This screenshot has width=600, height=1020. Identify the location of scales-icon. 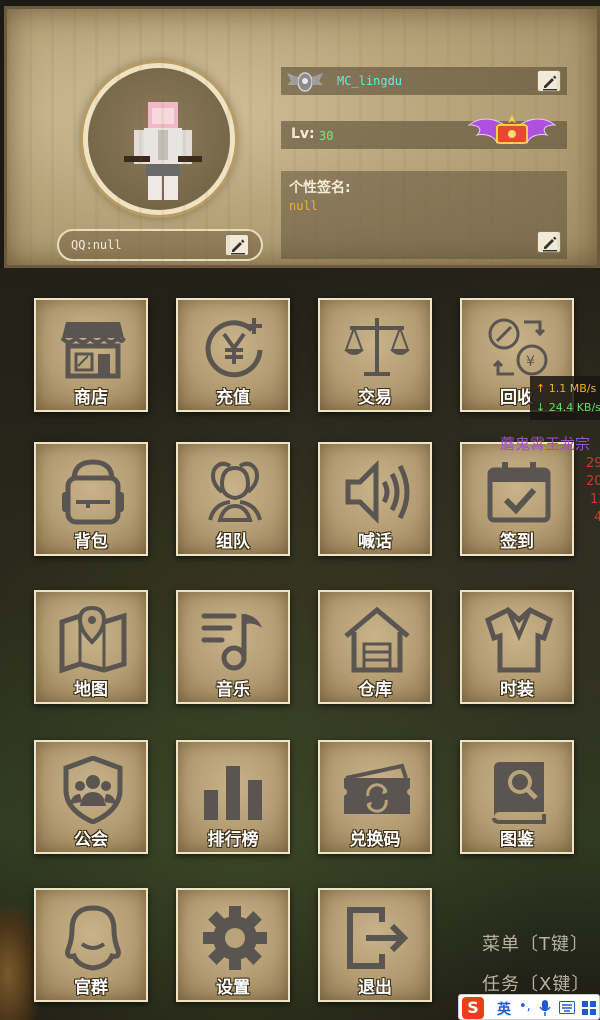
(377, 347).